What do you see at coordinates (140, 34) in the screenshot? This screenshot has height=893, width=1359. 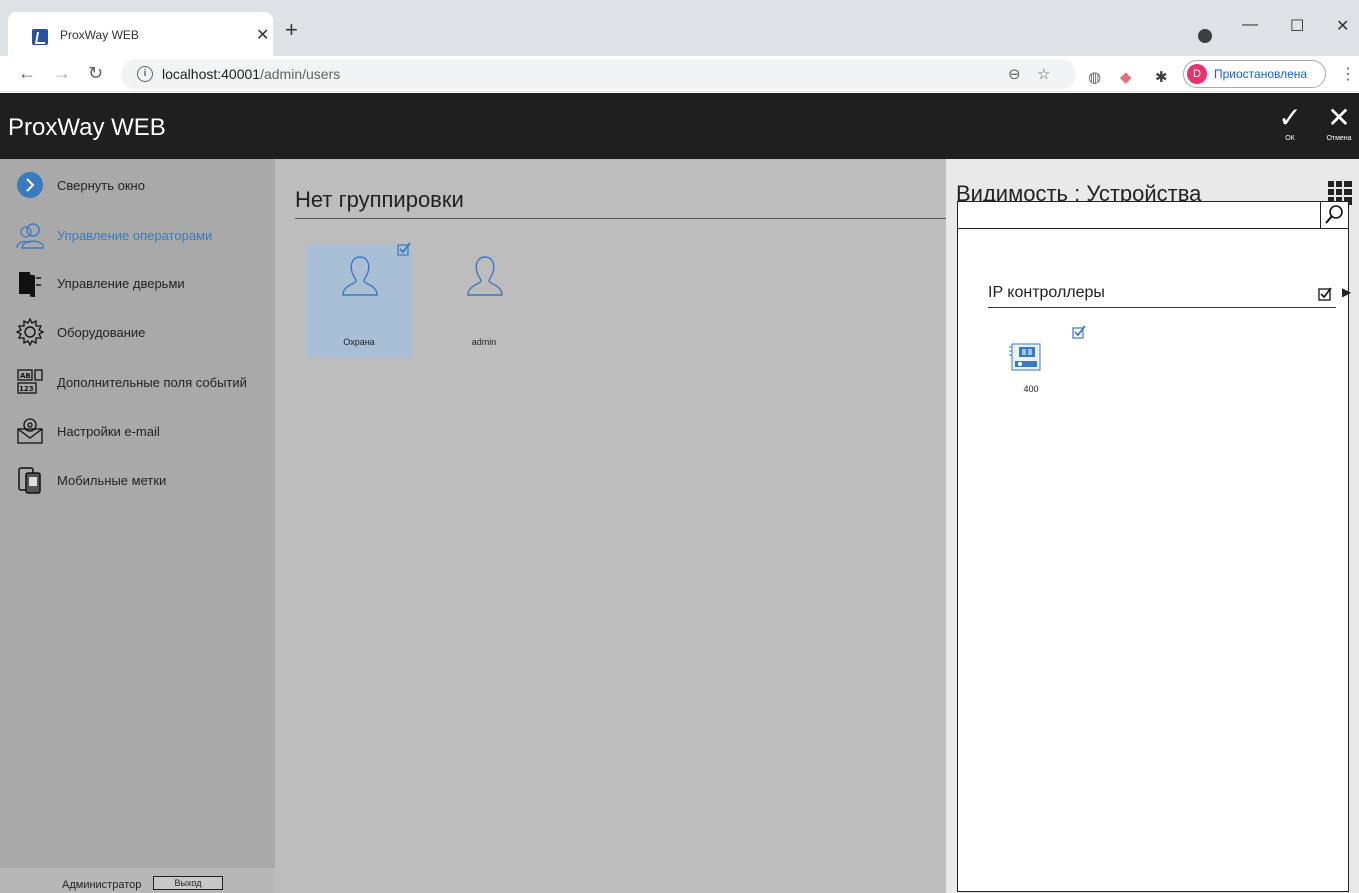 I see `browser-tab: ProxWay WEB ✕` at bounding box center [140, 34].